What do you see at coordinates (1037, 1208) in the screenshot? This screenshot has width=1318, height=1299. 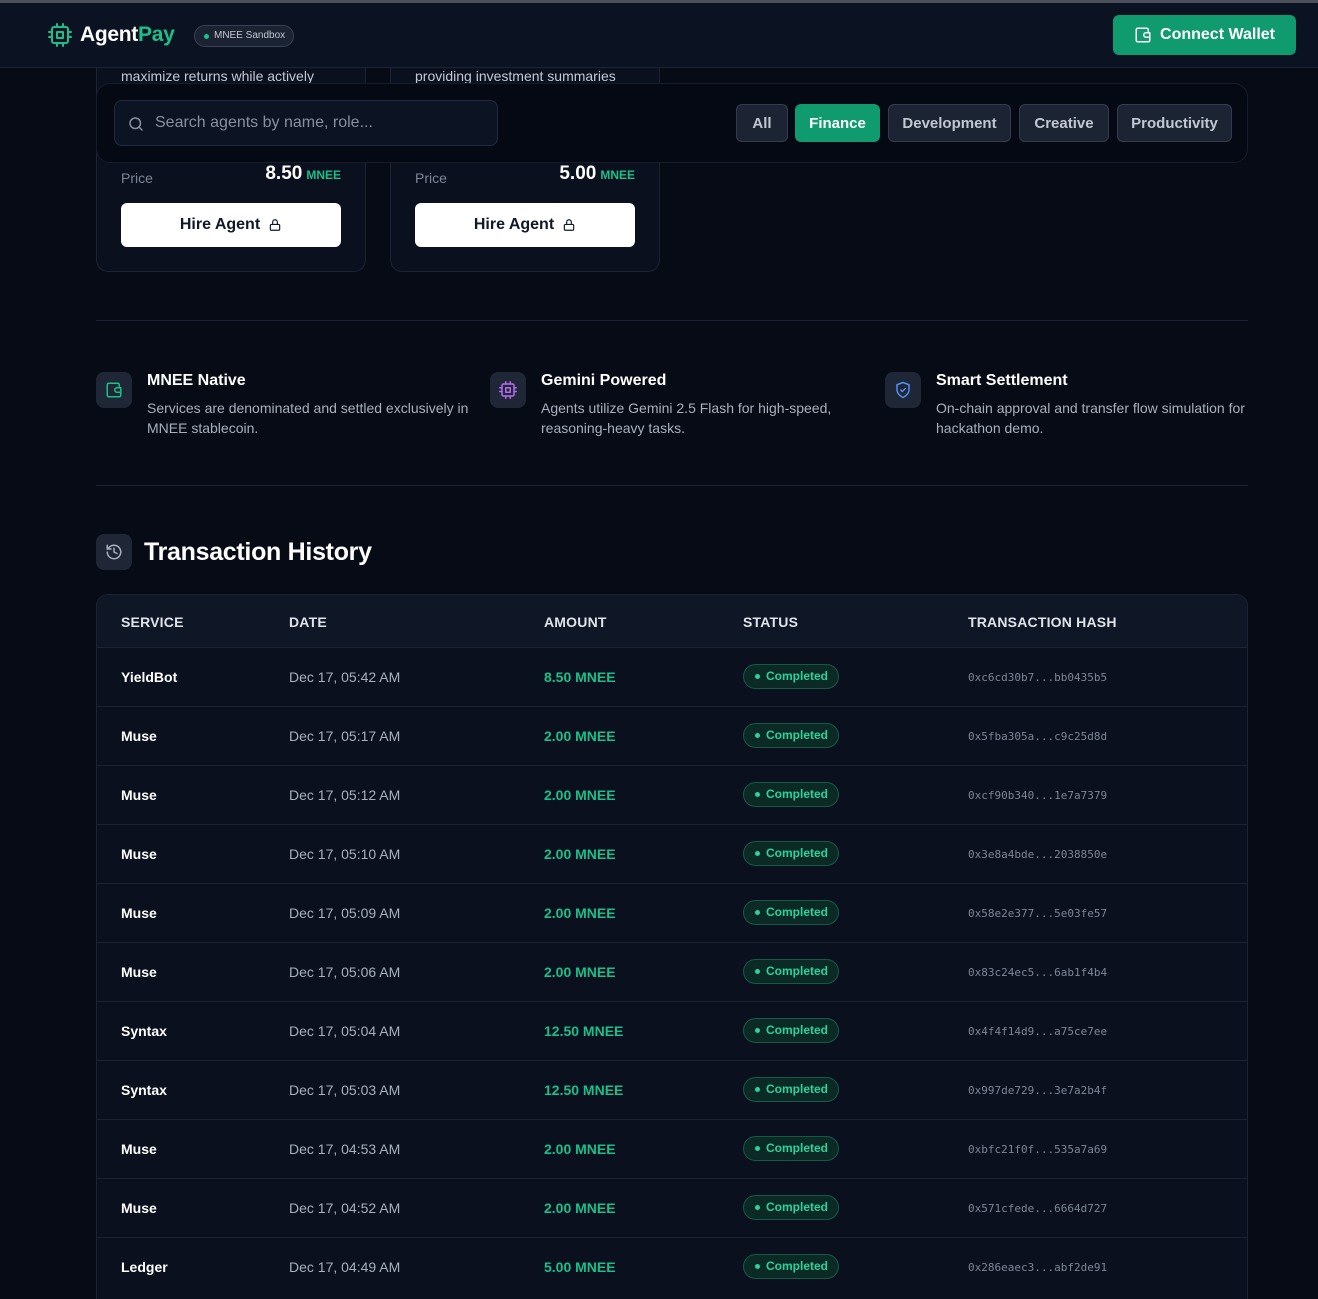 I see `row-transaction-hash: 0x571cfede...6664d727` at bounding box center [1037, 1208].